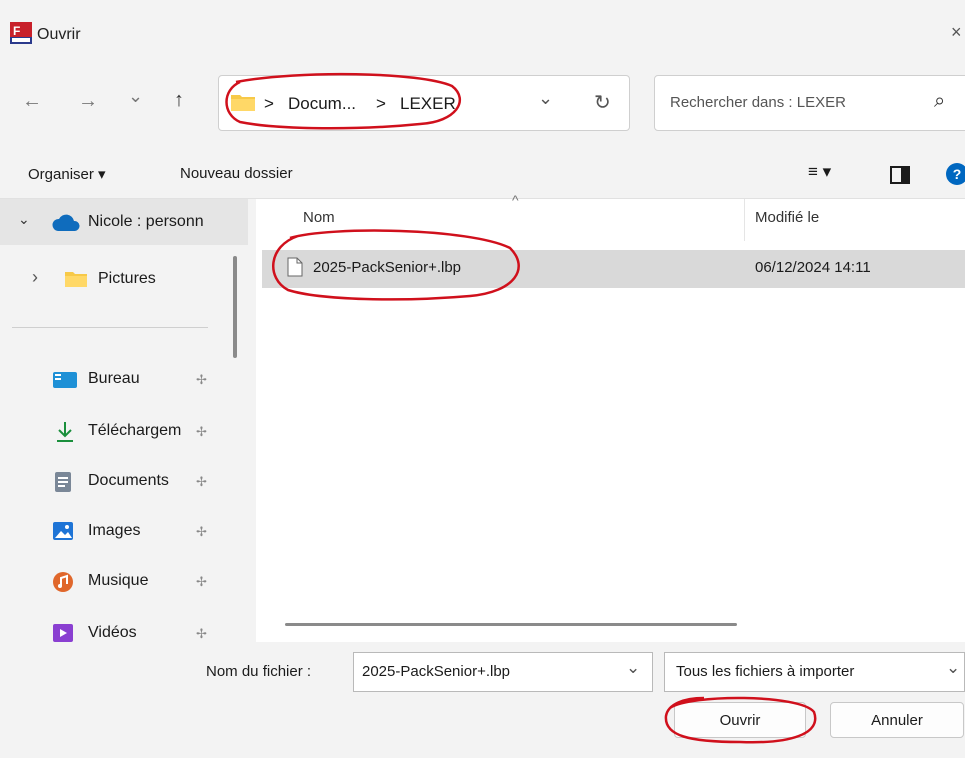 The height and width of the screenshot is (758, 965). What do you see at coordinates (813, 267) in the screenshot?
I see `file-modified-date: 06/12/2024 14:11` at bounding box center [813, 267].